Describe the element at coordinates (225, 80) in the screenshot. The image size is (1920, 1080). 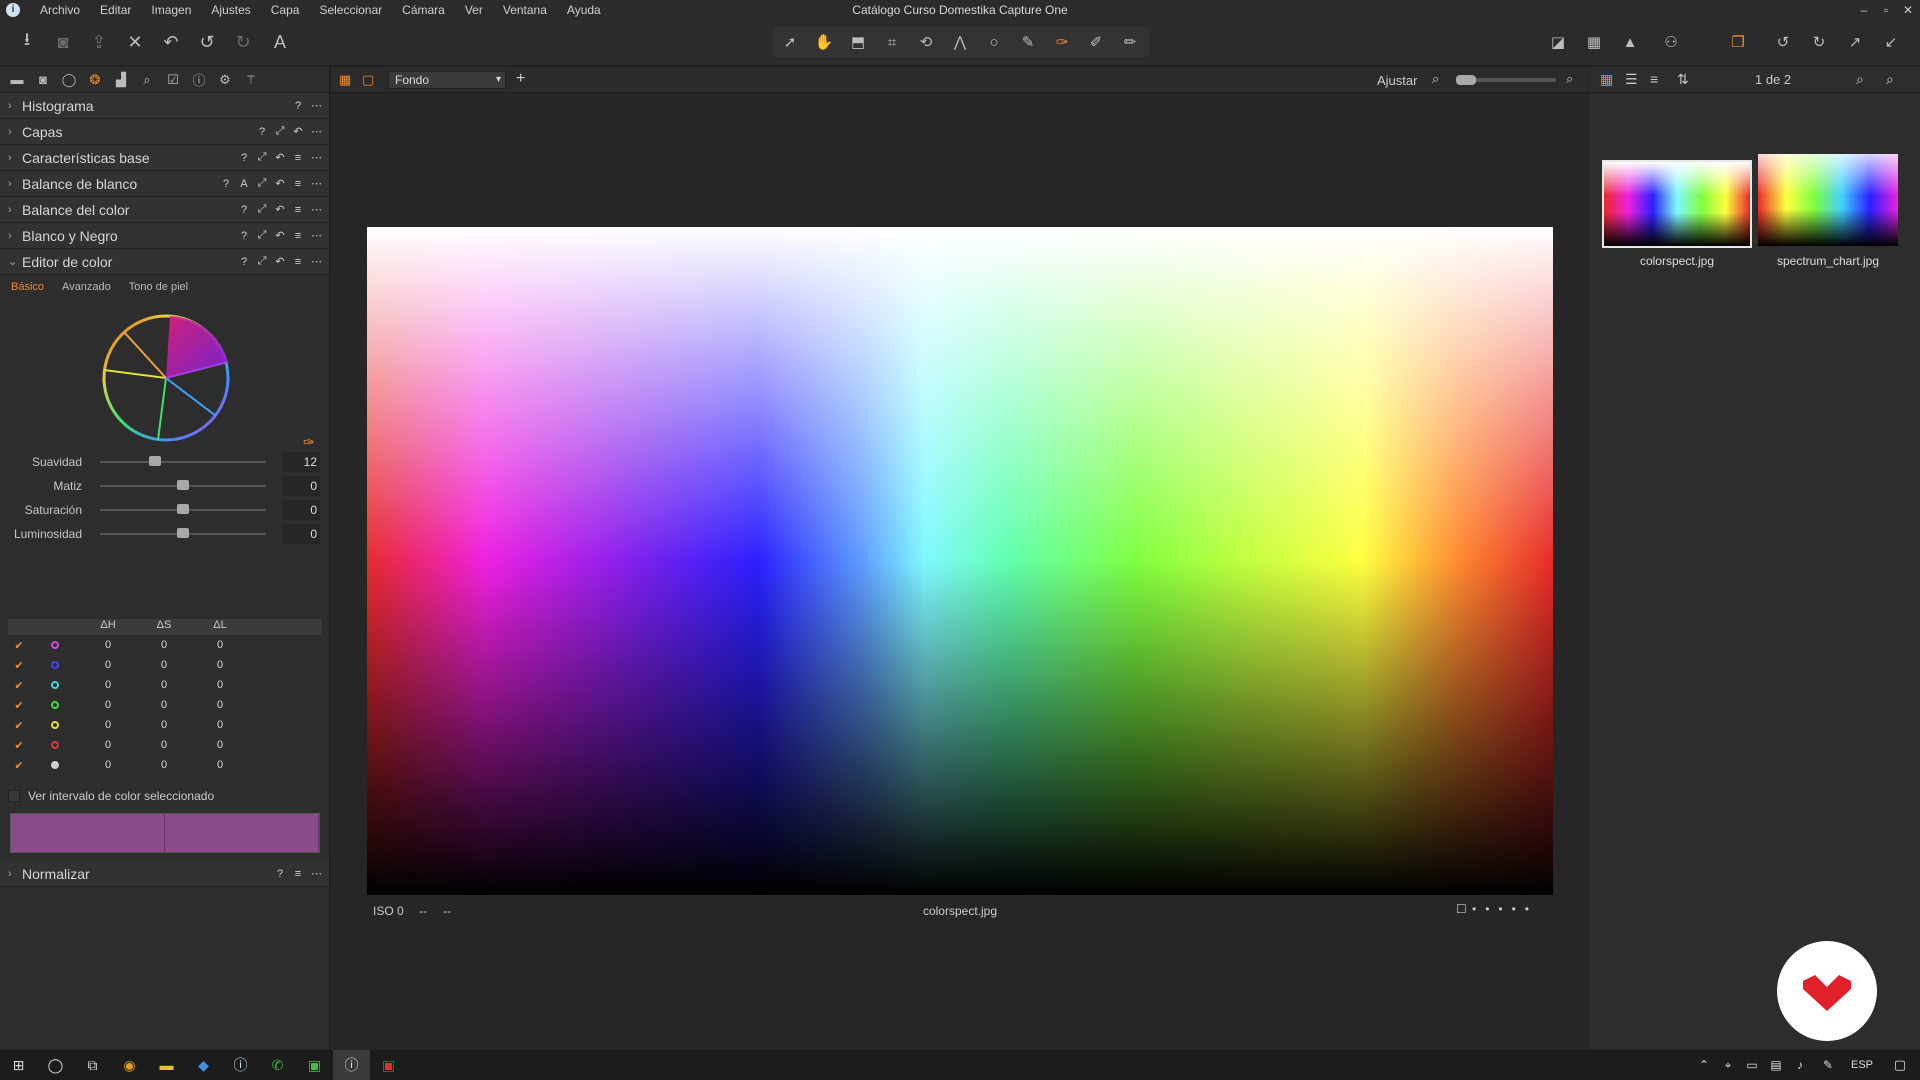
I see `output-tab-icon: ⚙` at that location.